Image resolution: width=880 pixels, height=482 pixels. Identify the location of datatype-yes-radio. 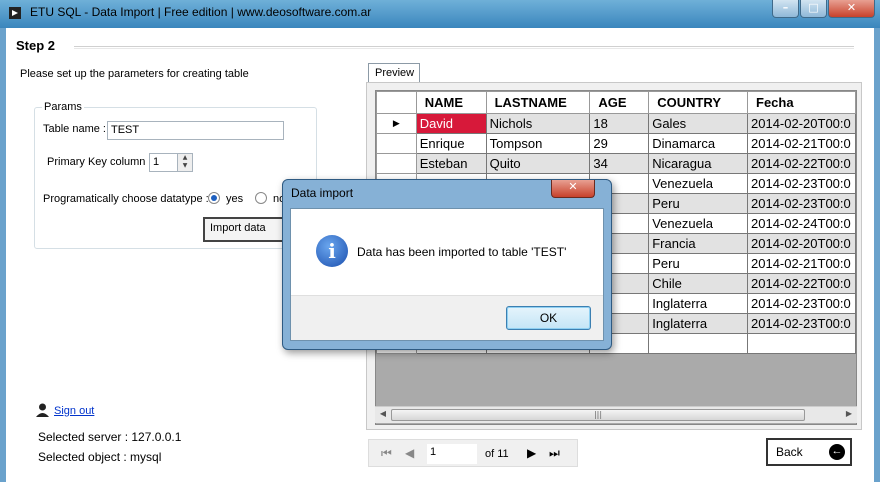
(214, 198).